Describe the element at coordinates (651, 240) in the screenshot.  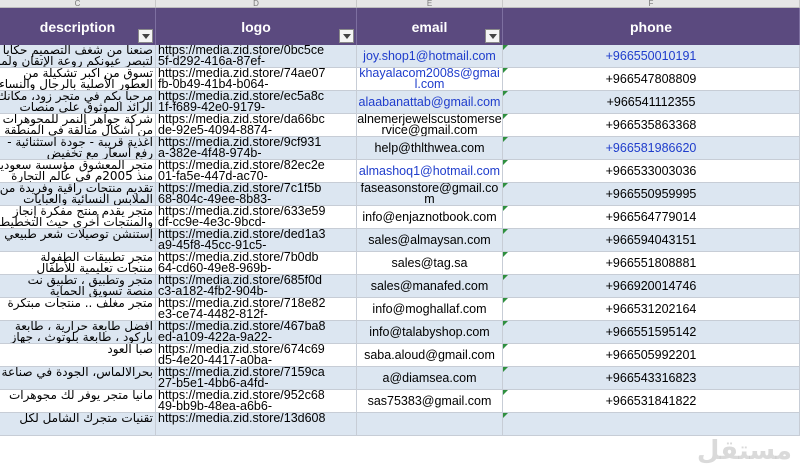
I see `phone-cell: +966594043151` at that location.